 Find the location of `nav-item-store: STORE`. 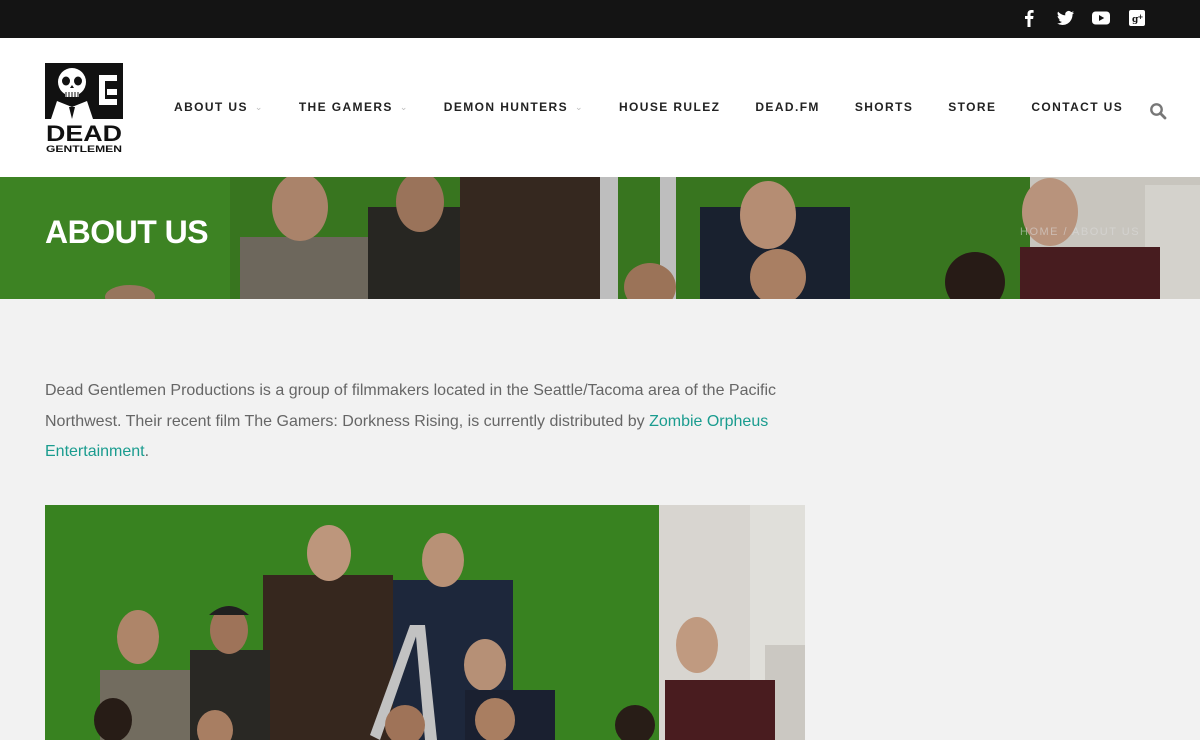

nav-item-store: STORE is located at coordinates (972, 107).